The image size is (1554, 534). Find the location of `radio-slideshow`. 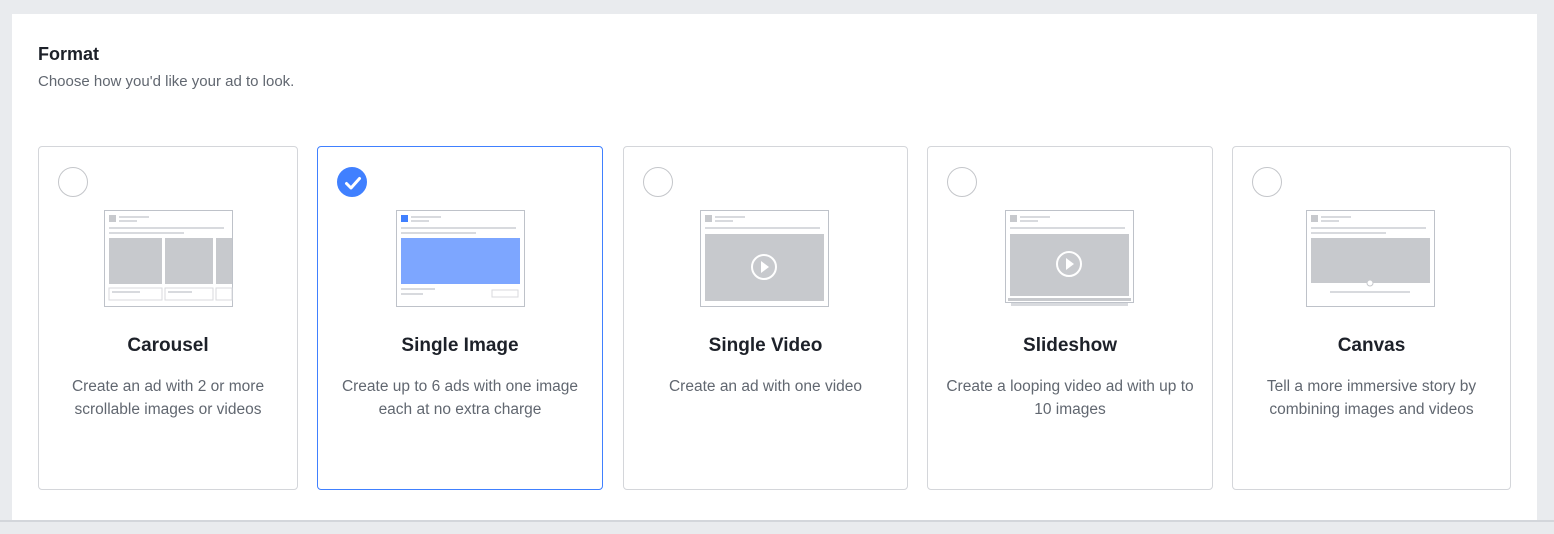

radio-slideshow is located at coordinates (962, 182).